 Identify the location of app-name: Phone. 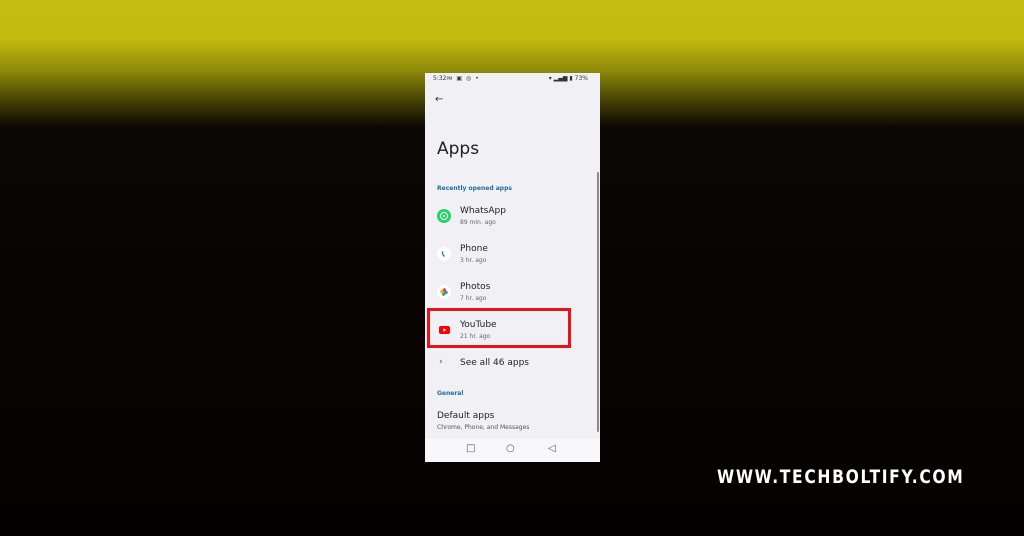
(474, 249).